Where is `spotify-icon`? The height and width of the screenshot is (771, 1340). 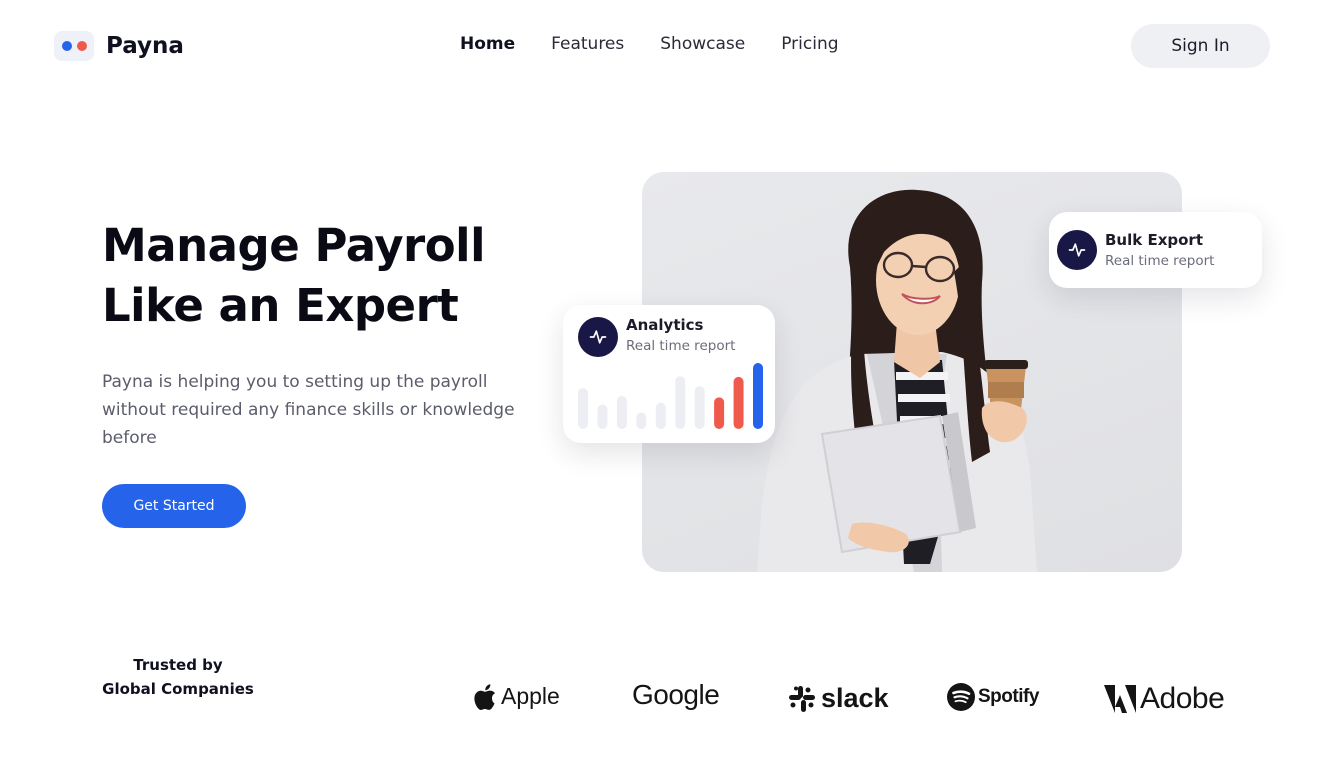
spotify-icon is located at coordinates (961, 697).